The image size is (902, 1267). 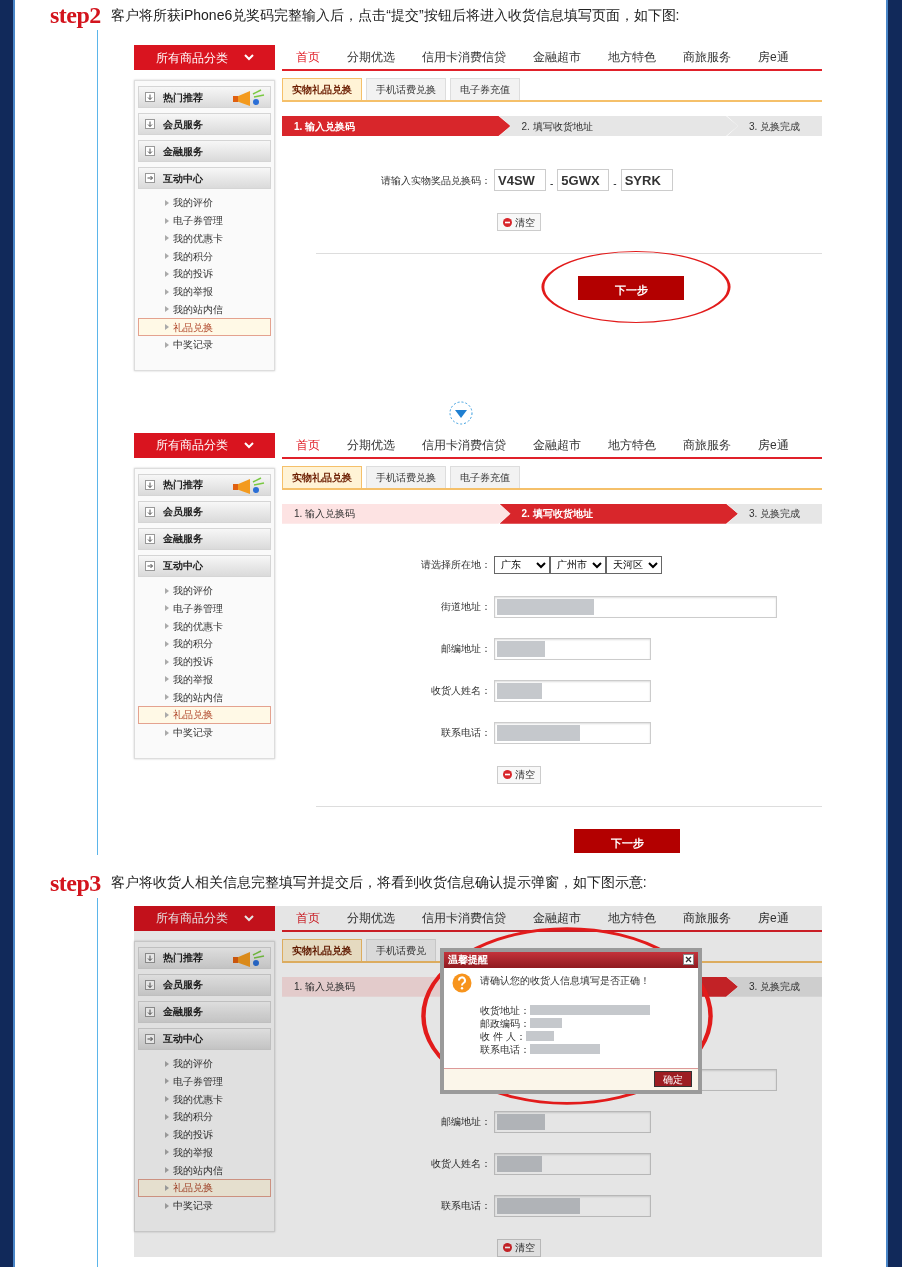 What do you see at coordinates (456, 565) in the screenshot?
I see `field-label: 请选择所在地：` at bounding box center [456, 565].